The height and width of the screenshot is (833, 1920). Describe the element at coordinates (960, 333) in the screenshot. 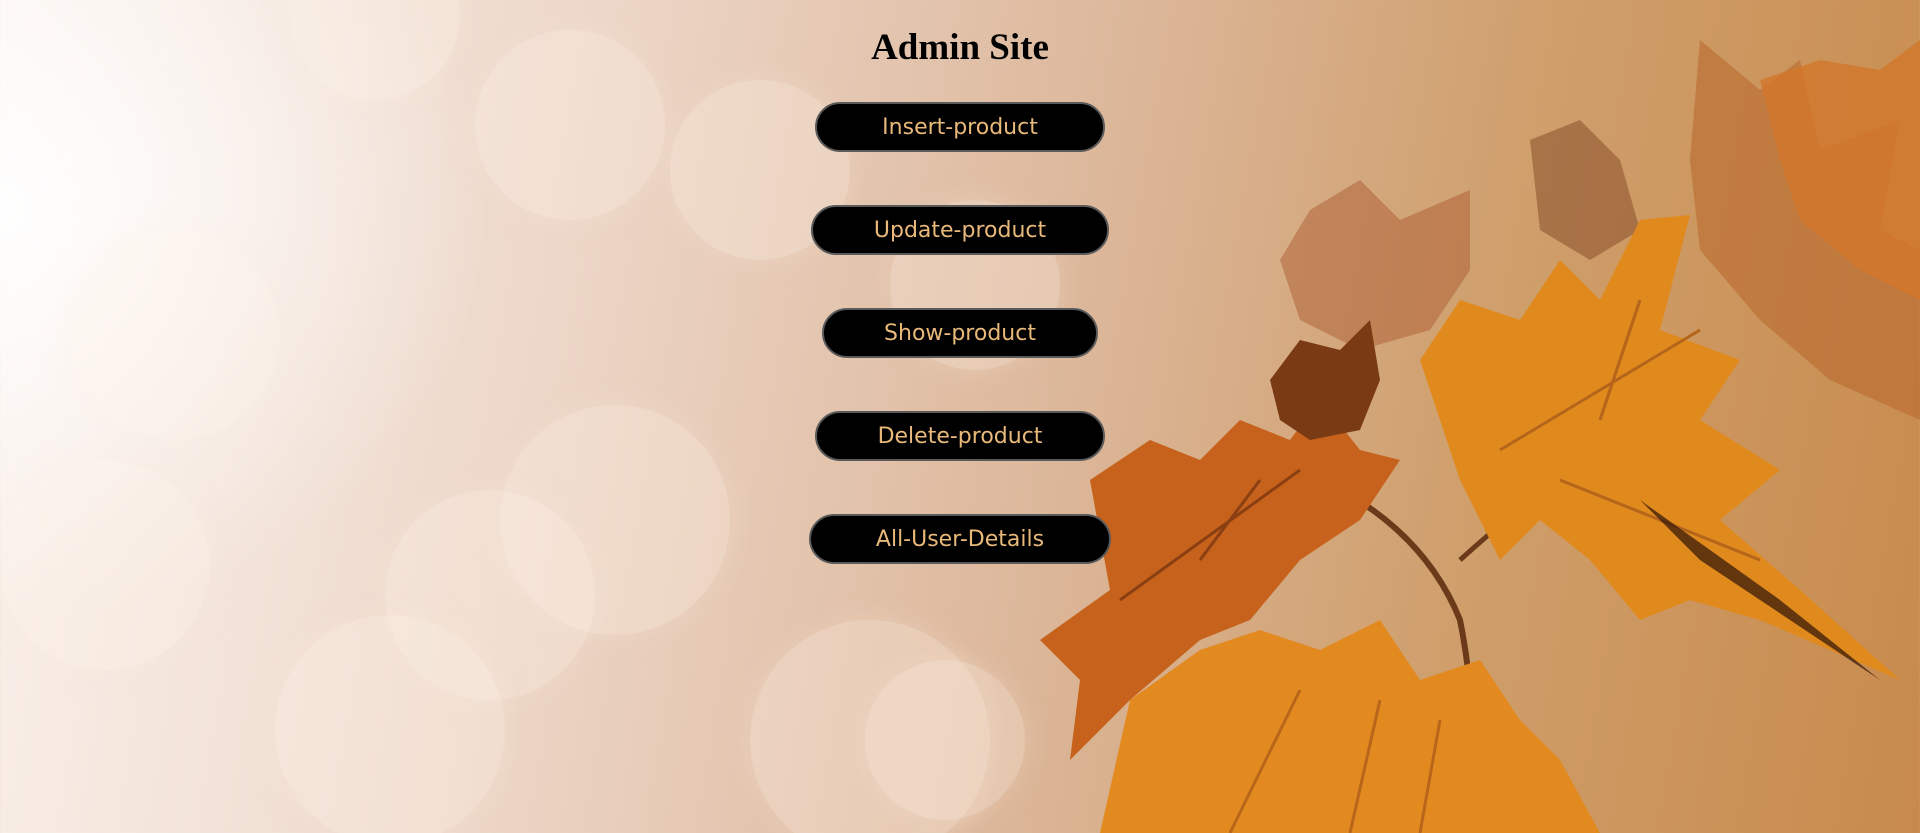

I see `show-product-button: Show-product` at that location.